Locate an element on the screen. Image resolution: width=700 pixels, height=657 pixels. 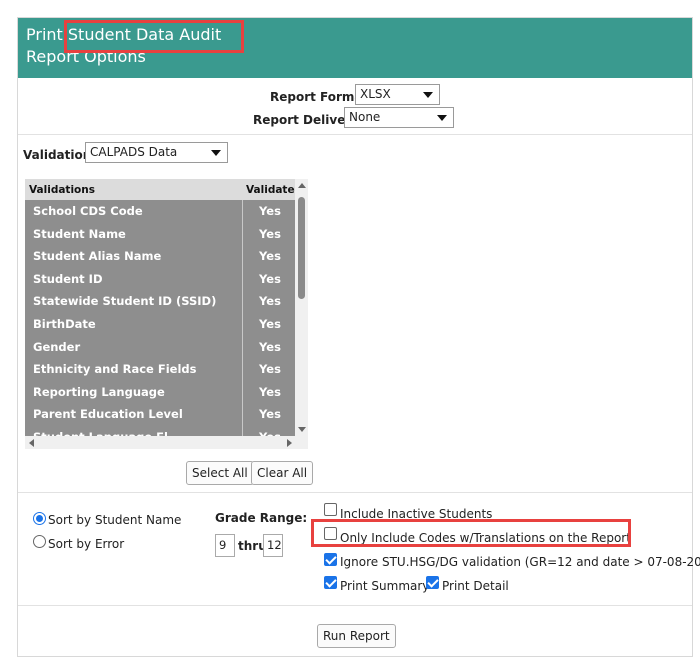
table-row: Parent Education Level Yes is located at coordinates (160, 414).